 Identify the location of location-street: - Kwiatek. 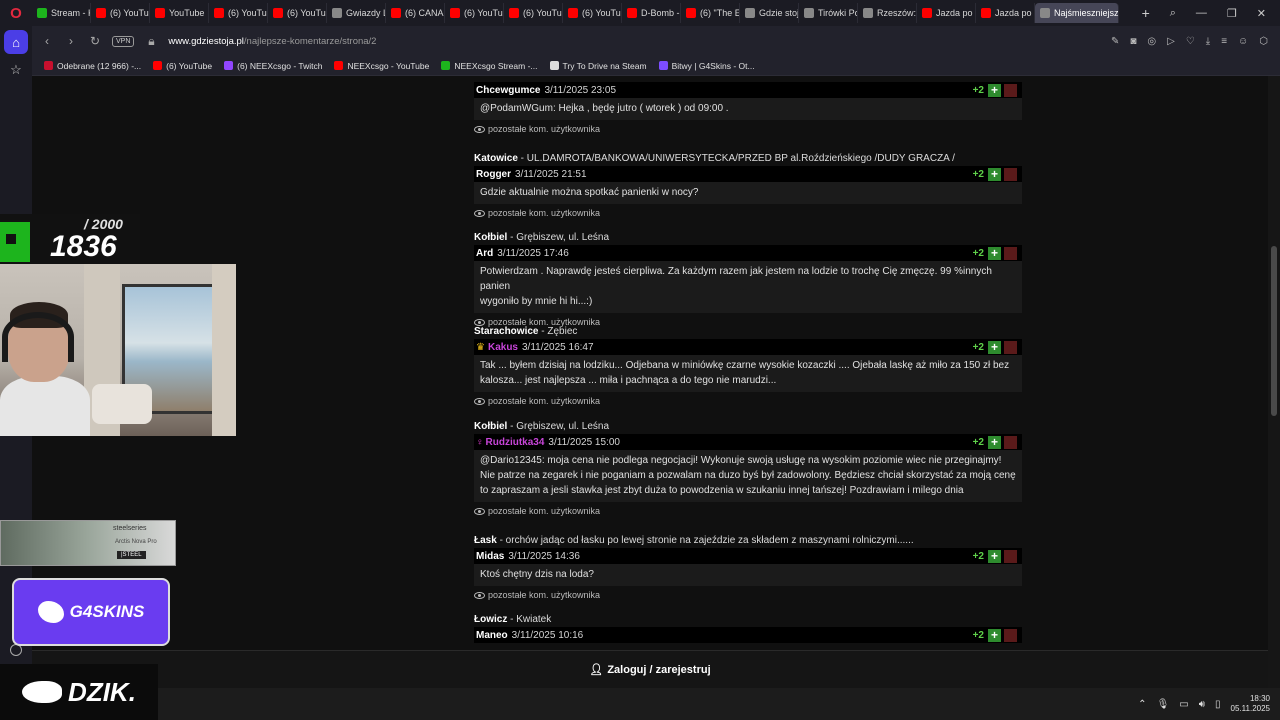
(529, 619).